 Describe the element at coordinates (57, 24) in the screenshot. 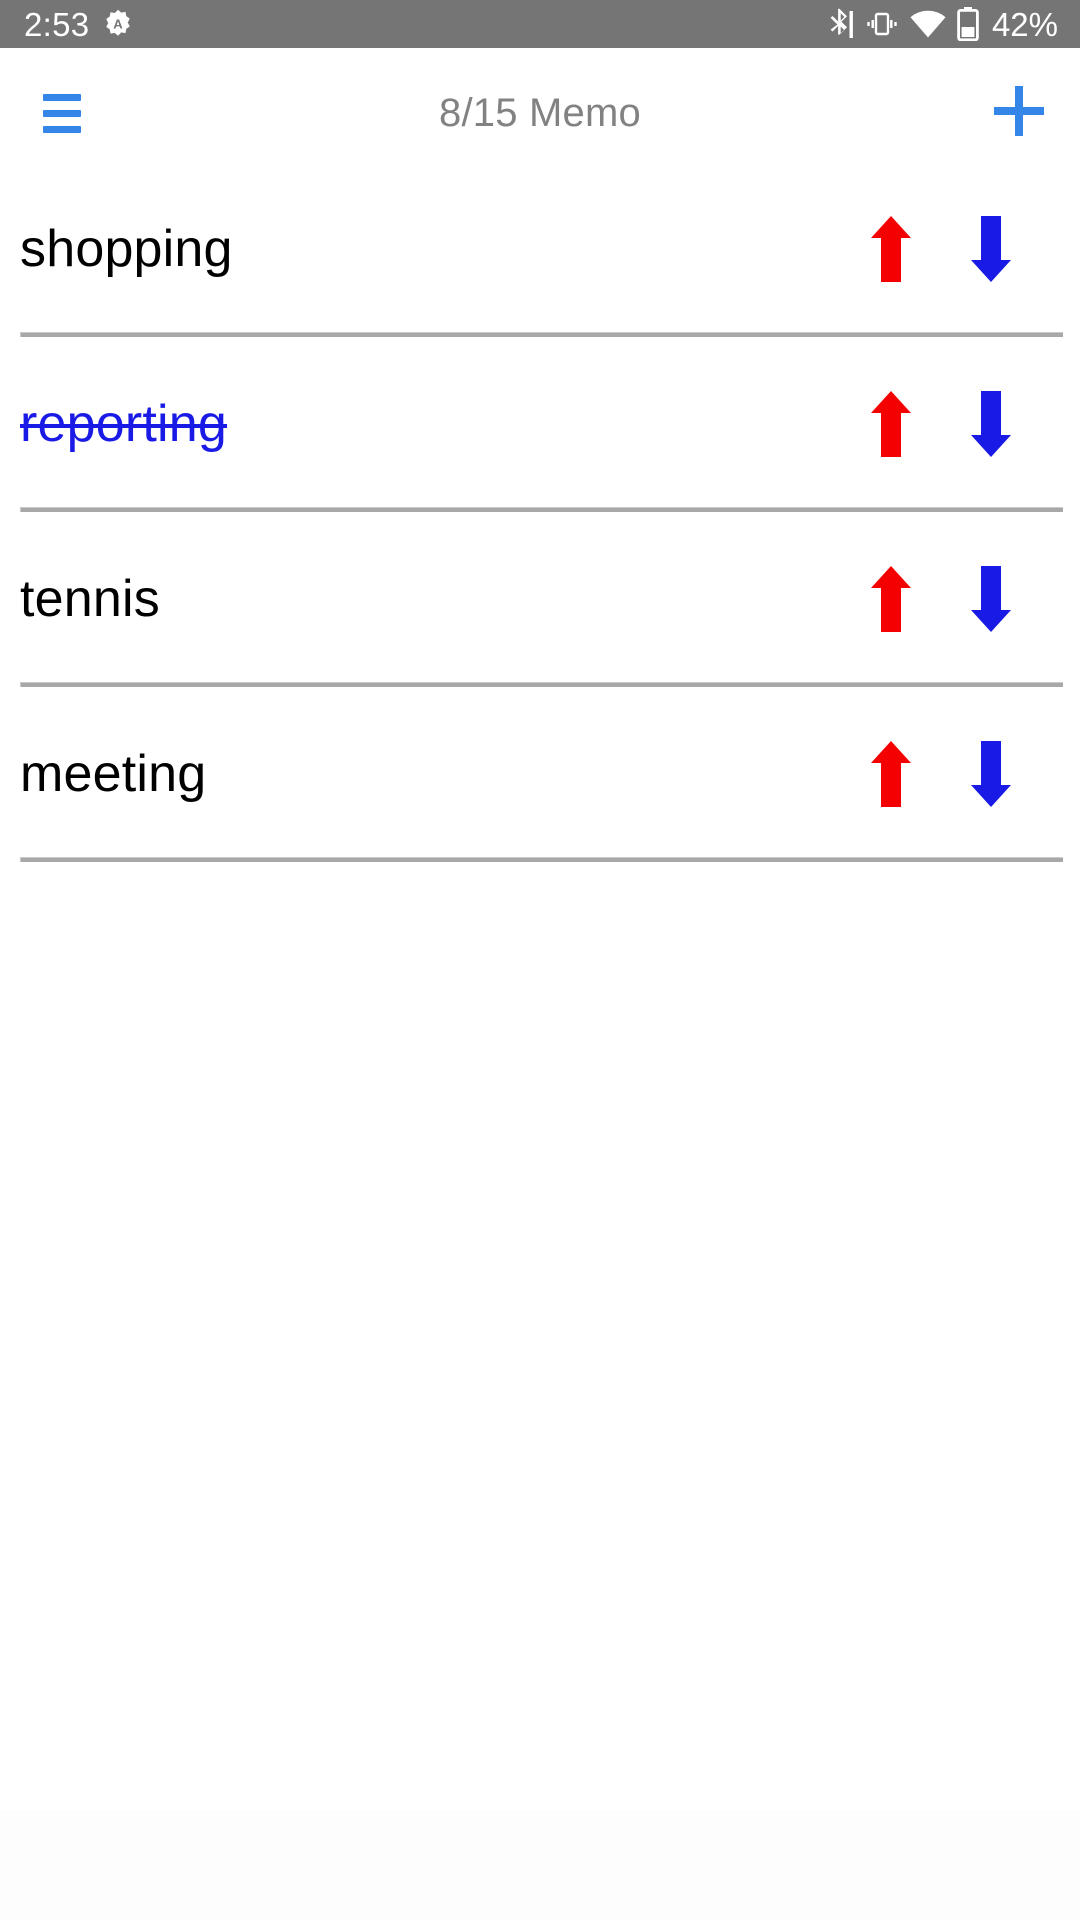

I see `status-clock: 2:53` at that location.